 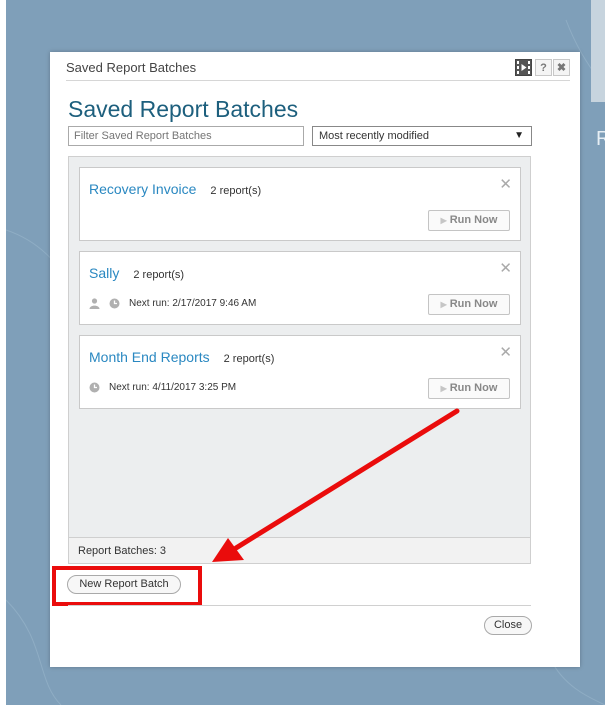 What do you see at coordinates (374, 136) in the screenshot?
I see `sort-selected-value: Most recently modified` at bounding box center [374, 136].